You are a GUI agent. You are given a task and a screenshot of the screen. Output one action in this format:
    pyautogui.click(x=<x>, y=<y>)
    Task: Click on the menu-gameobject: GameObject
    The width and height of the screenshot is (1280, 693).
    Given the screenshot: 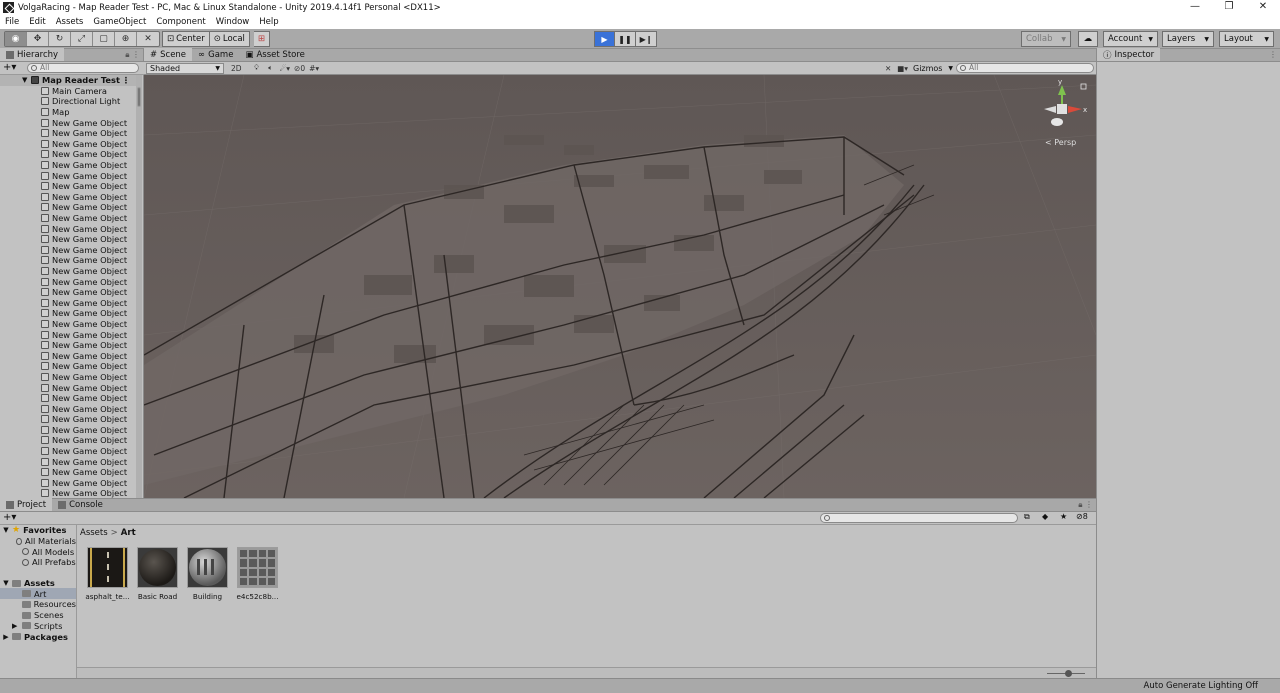 What is the action you would take?
    pyautogui.click(x=119, y=22)
    